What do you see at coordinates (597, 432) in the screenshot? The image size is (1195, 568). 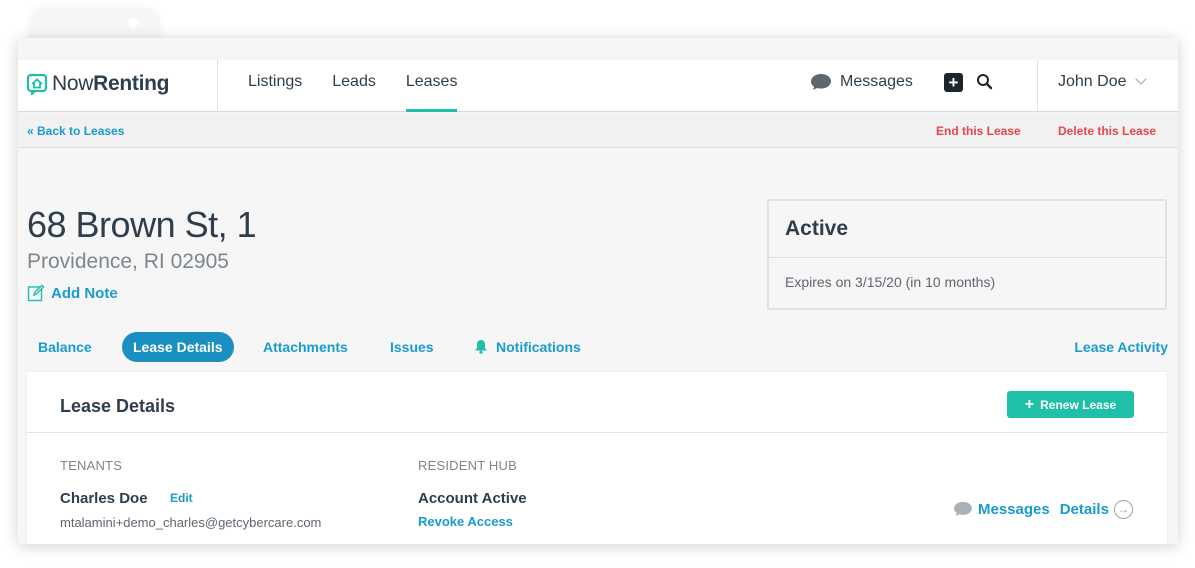 I see `panel-divider` at bounding box center [597, 432].